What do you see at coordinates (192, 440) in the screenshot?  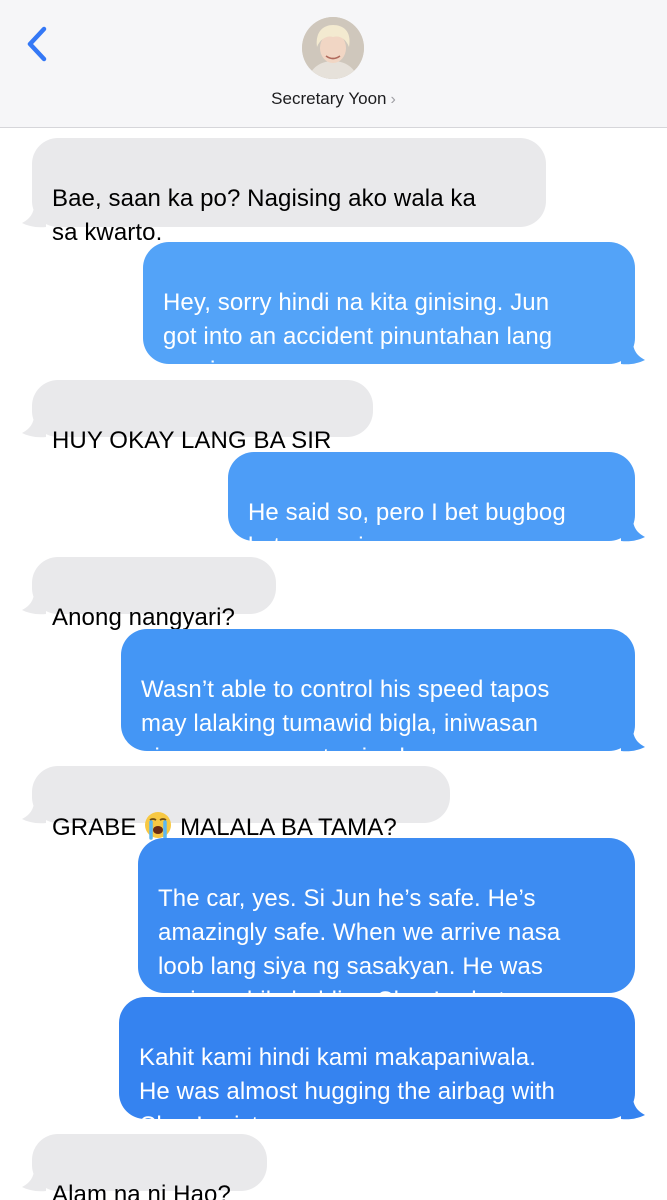 I see `message-text: HUY OKAY LANG BA SIR` at bounding box center [192, 440].